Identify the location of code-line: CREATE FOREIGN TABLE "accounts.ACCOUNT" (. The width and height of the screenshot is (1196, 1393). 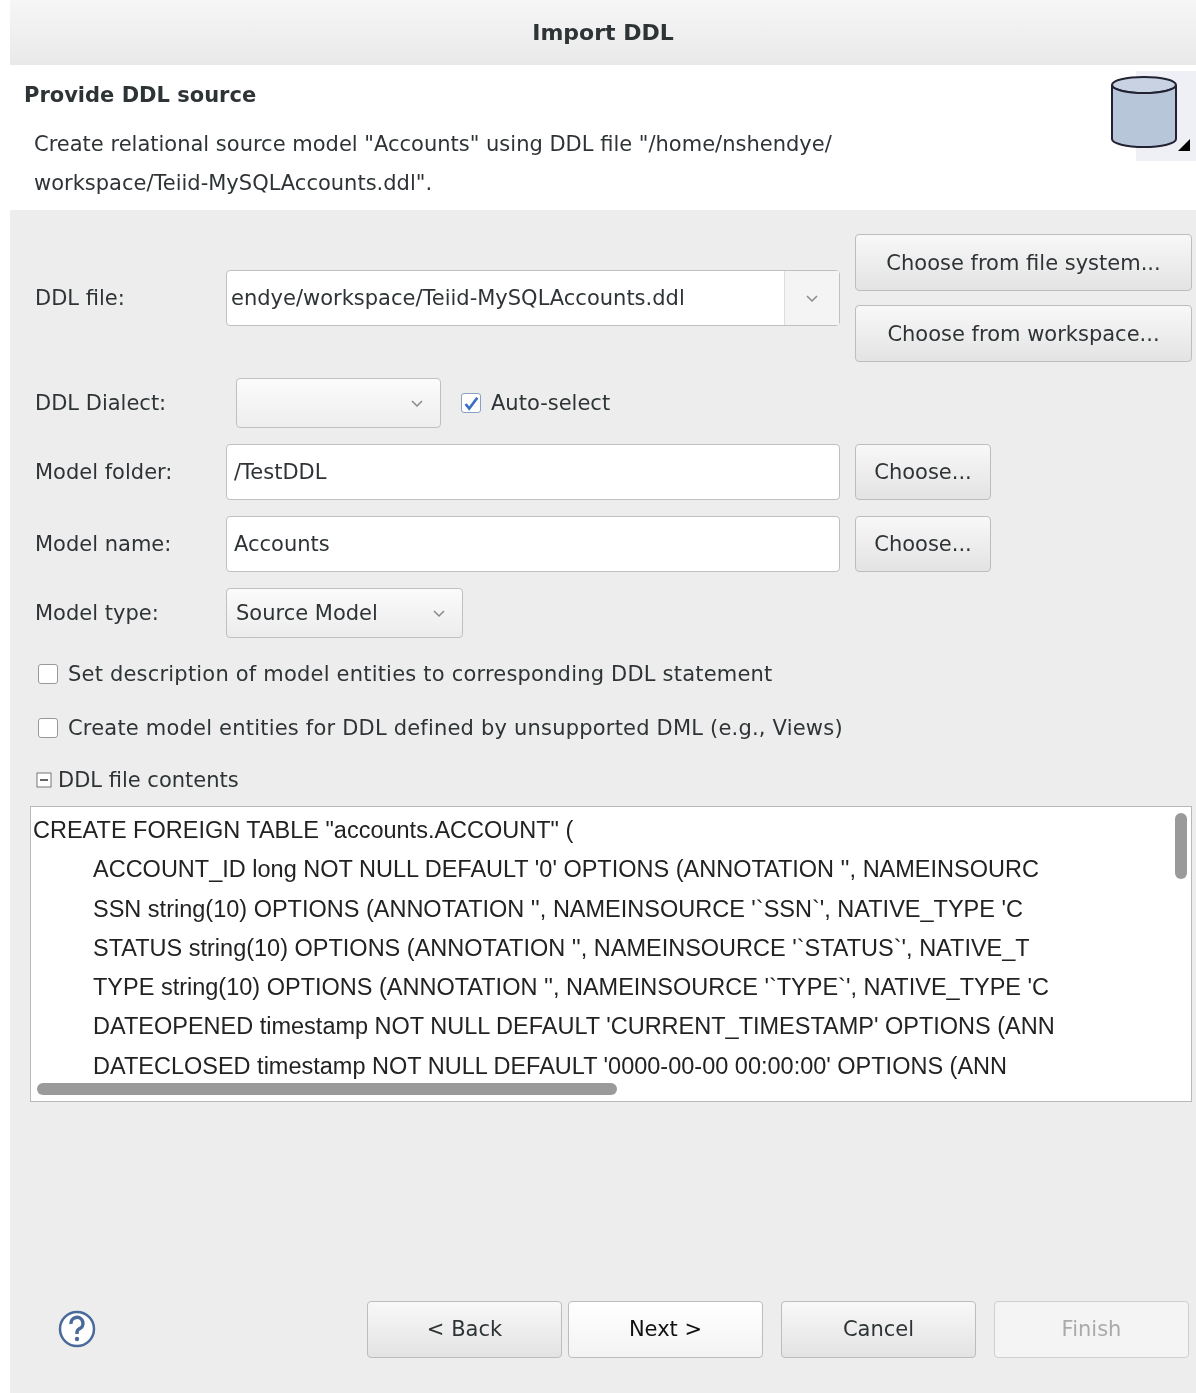
(304, 830).